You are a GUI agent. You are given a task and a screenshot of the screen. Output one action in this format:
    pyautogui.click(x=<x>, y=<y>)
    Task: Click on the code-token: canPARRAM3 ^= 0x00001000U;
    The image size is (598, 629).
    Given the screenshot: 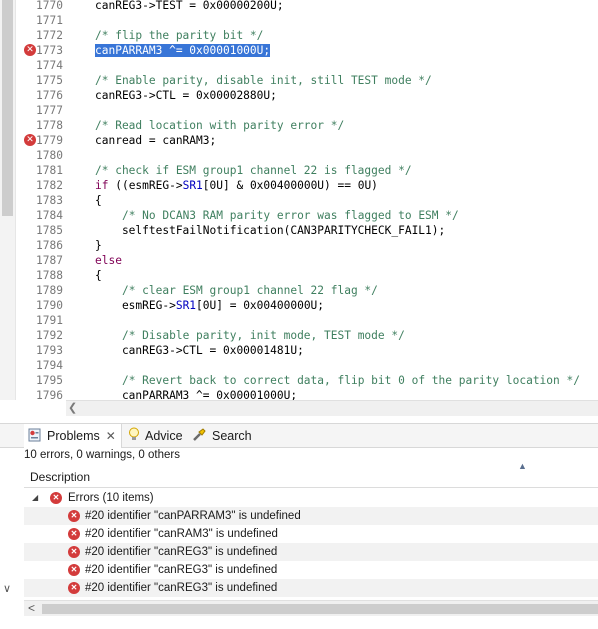 What is the action you would take?
    pyautogui.click(x=196, y=394)
    